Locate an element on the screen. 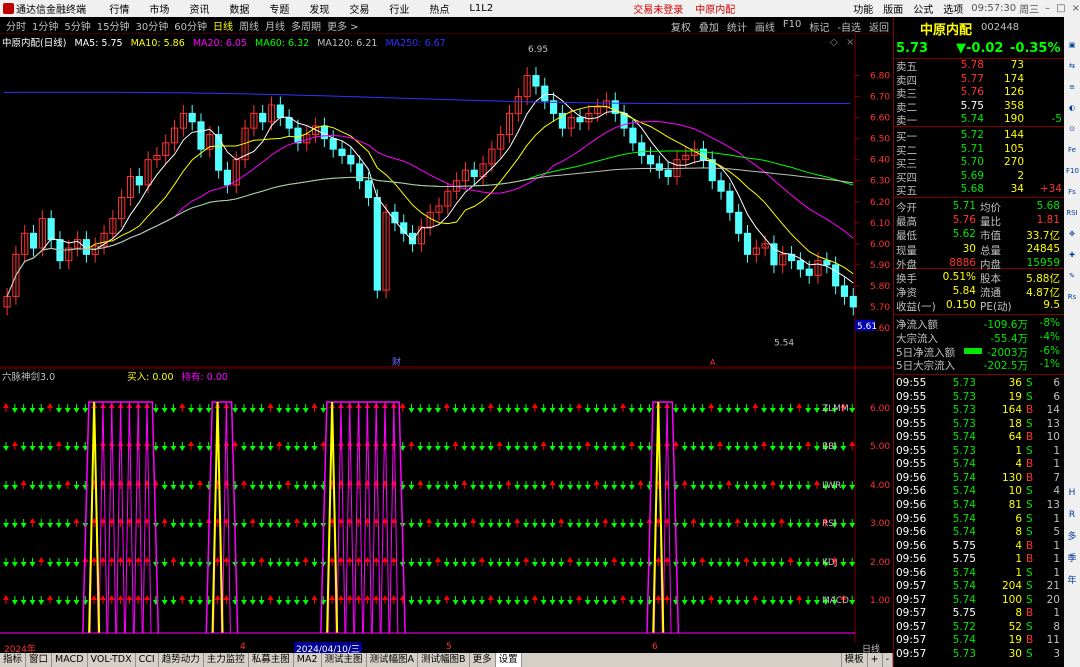  period-1min: 1分钟 is located at coordinates (45, 25).